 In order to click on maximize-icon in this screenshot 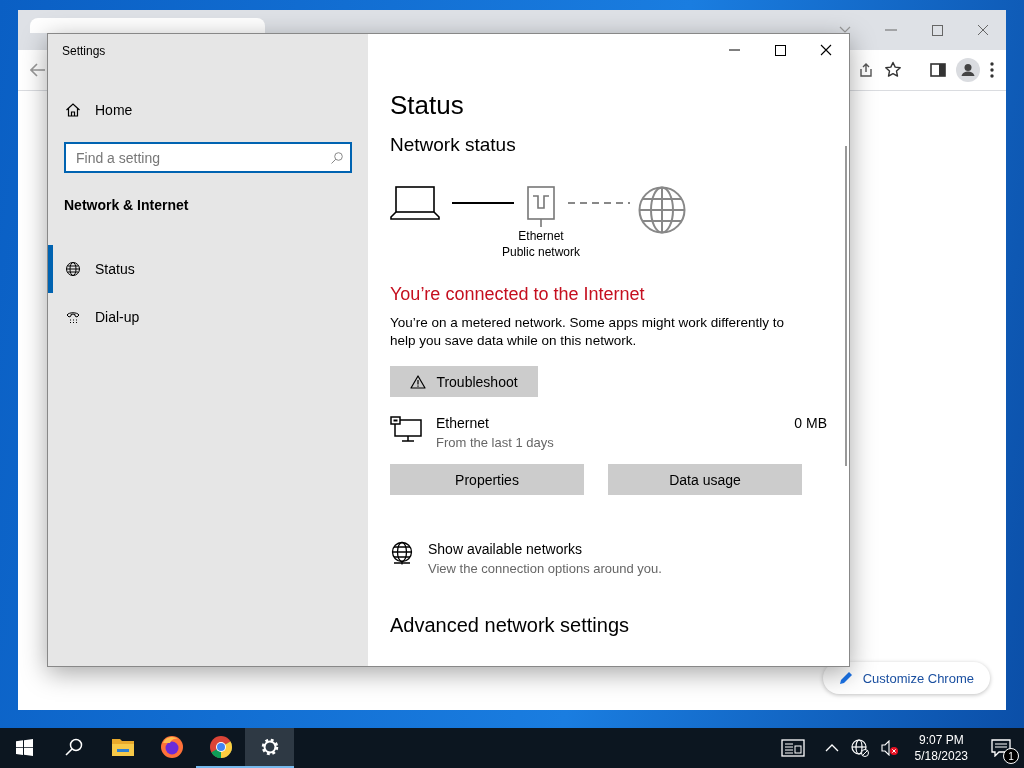, I will do `click(780, 50)`.